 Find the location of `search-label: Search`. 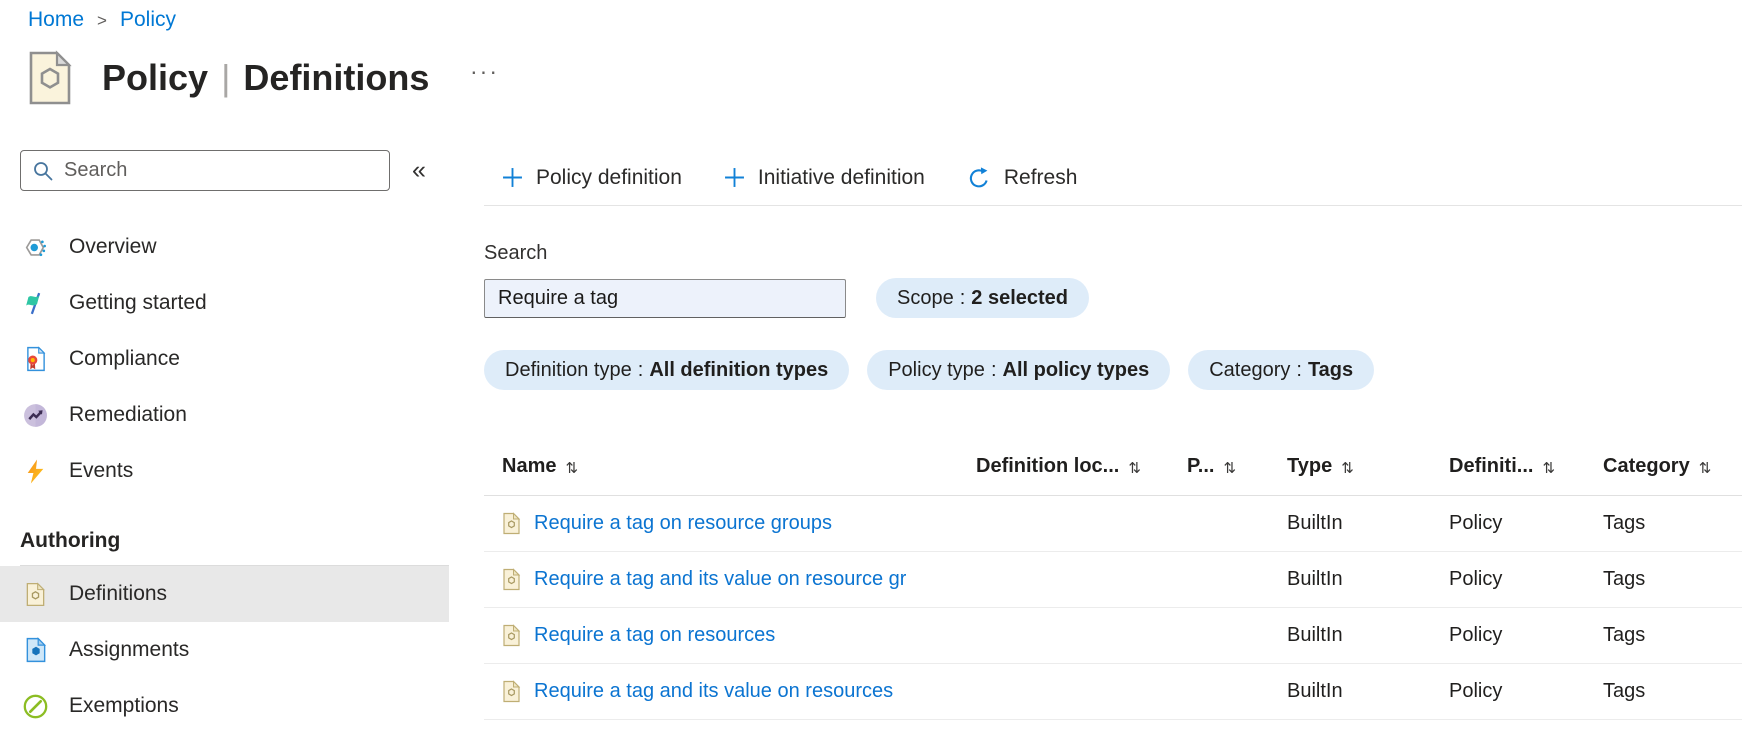

search-label: Search is located at coordinates (516, 253).